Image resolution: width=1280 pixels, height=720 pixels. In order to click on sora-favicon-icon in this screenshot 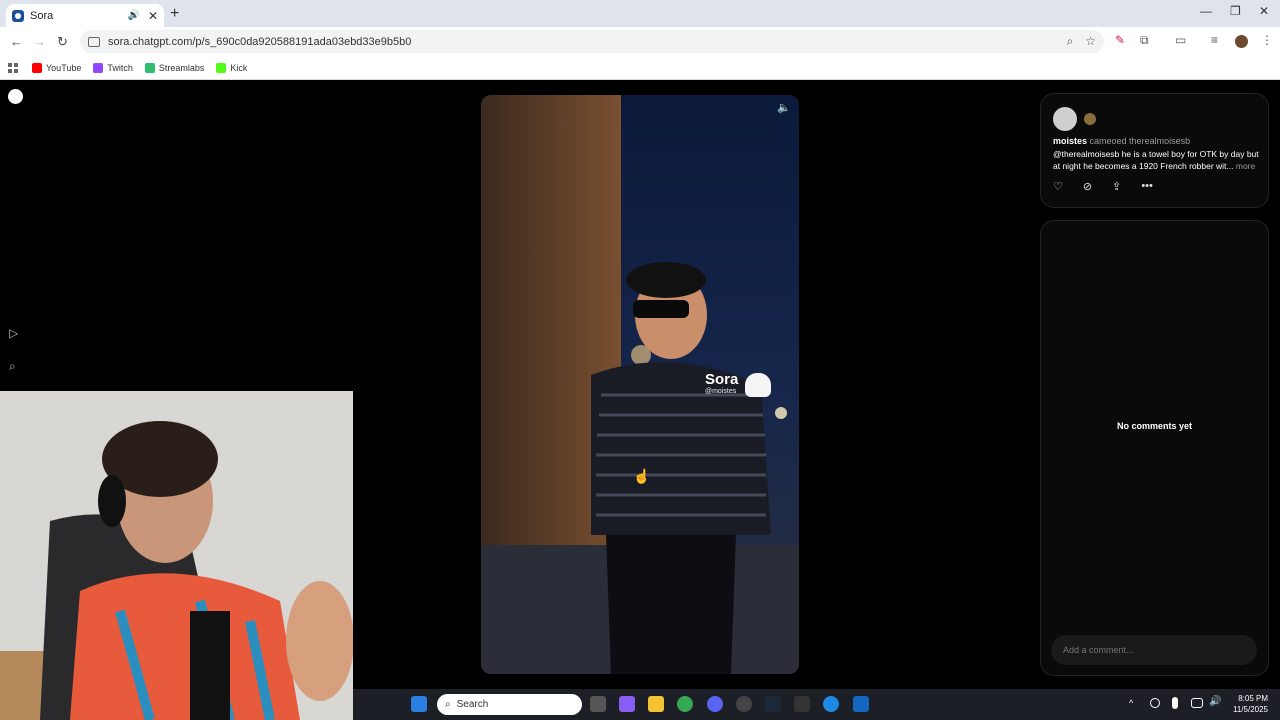, I will do `click(18, 15)`.